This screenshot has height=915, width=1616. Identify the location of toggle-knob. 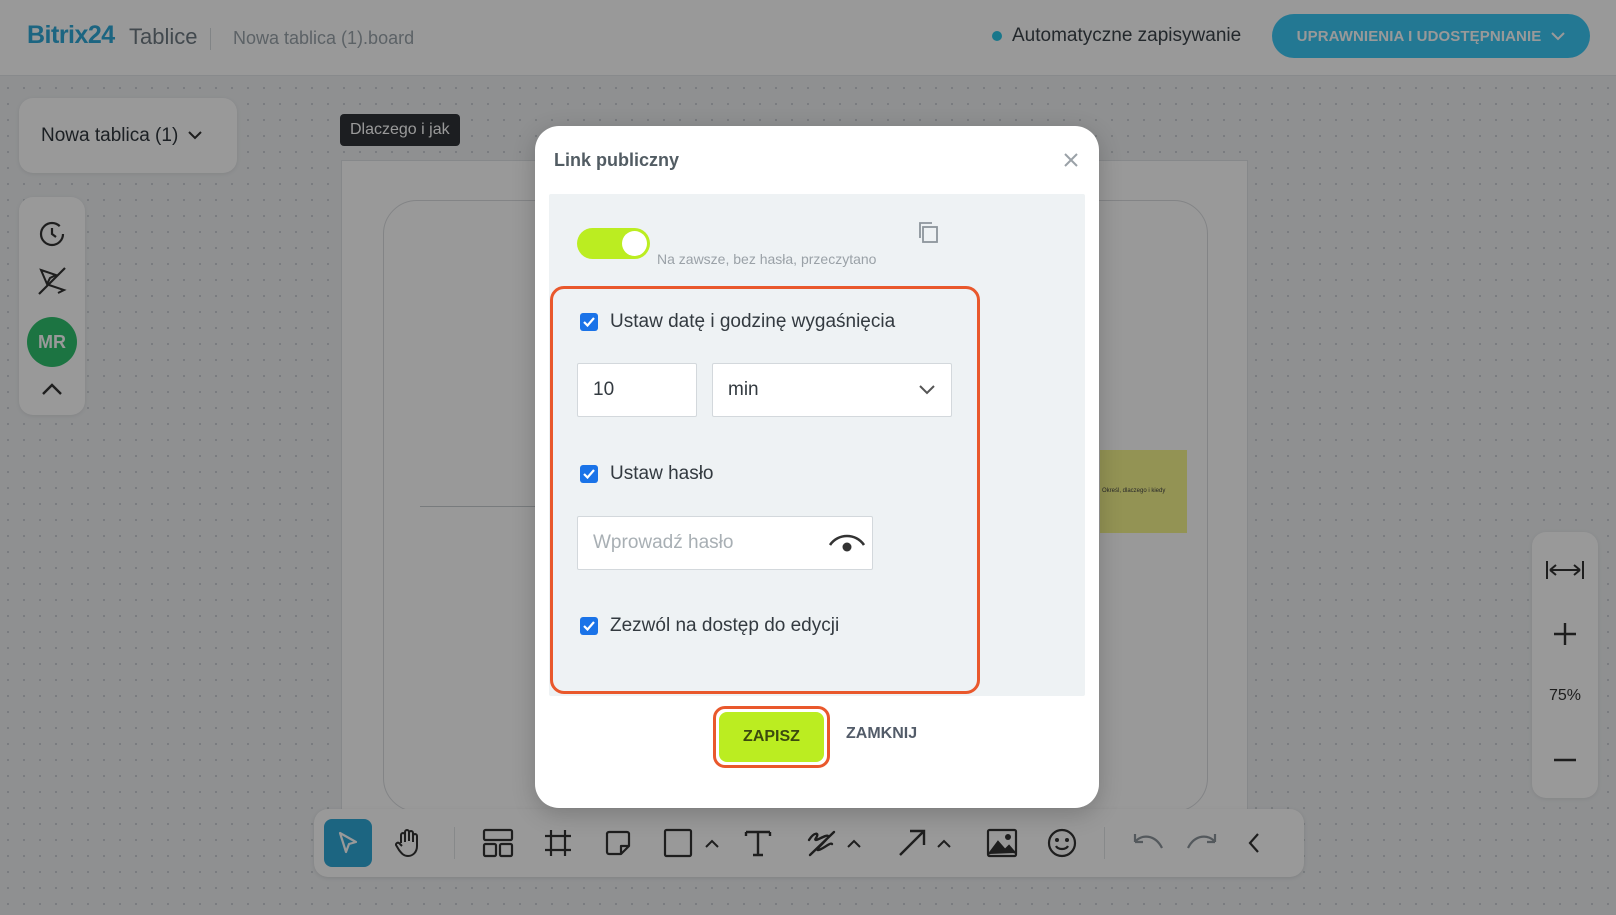
(634, 243).